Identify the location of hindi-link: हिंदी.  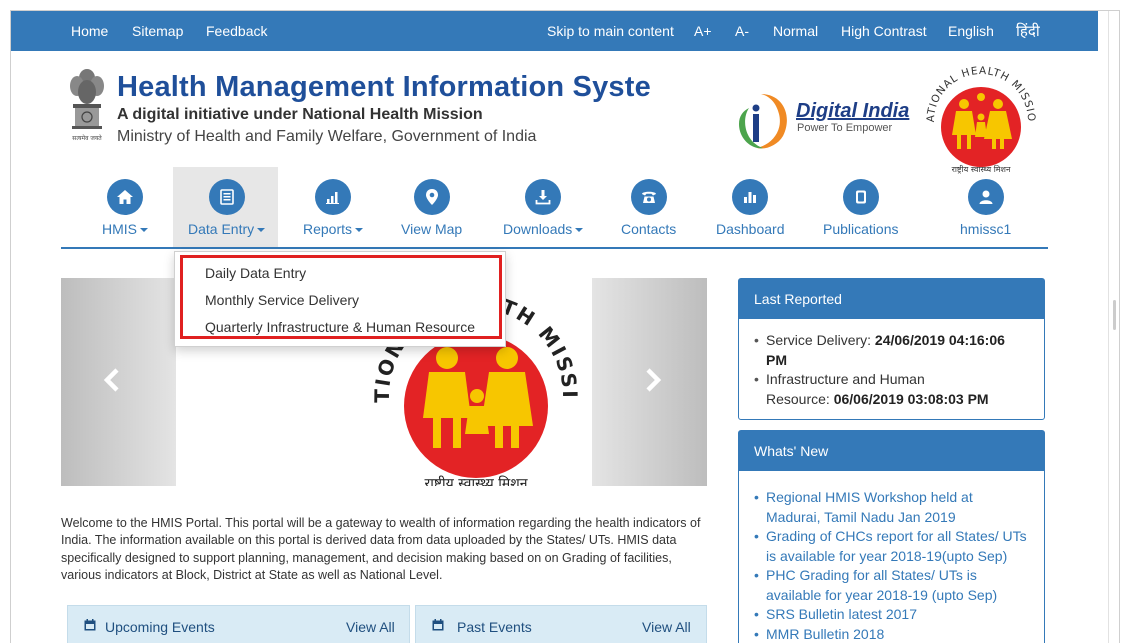
(1028, 31).